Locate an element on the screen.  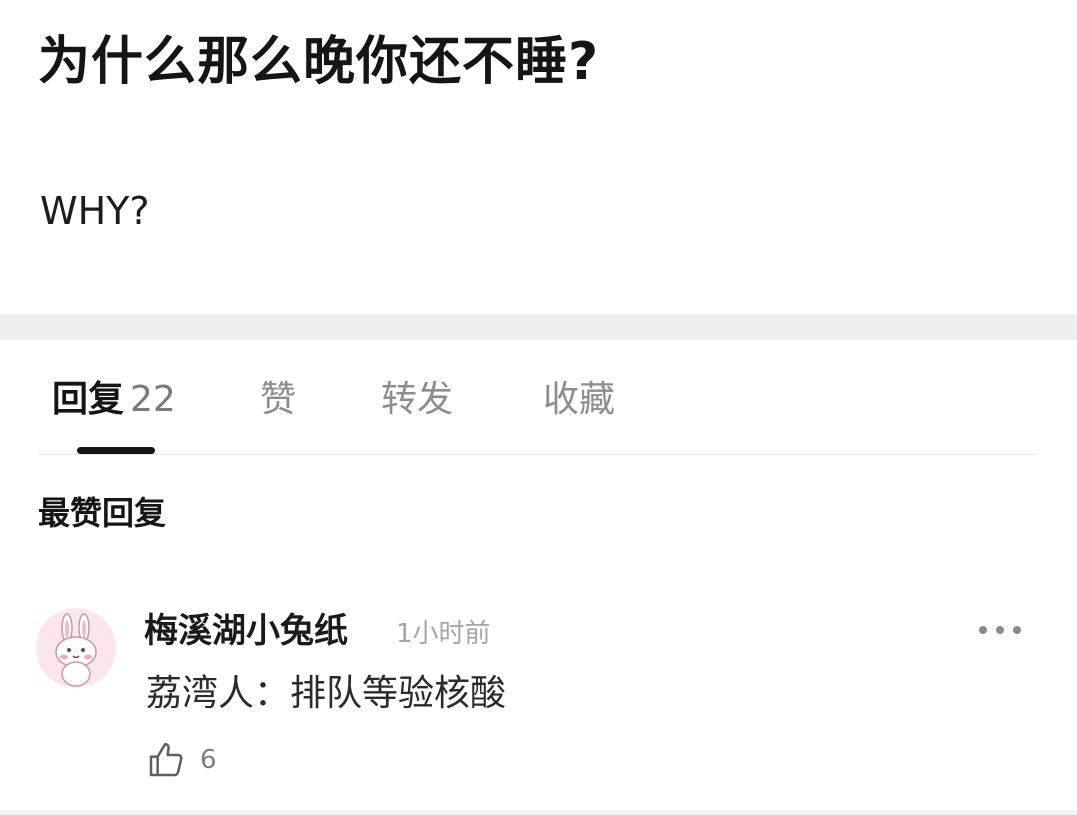
tab-replies: 回复 22 is located at coordinates (114, 400).